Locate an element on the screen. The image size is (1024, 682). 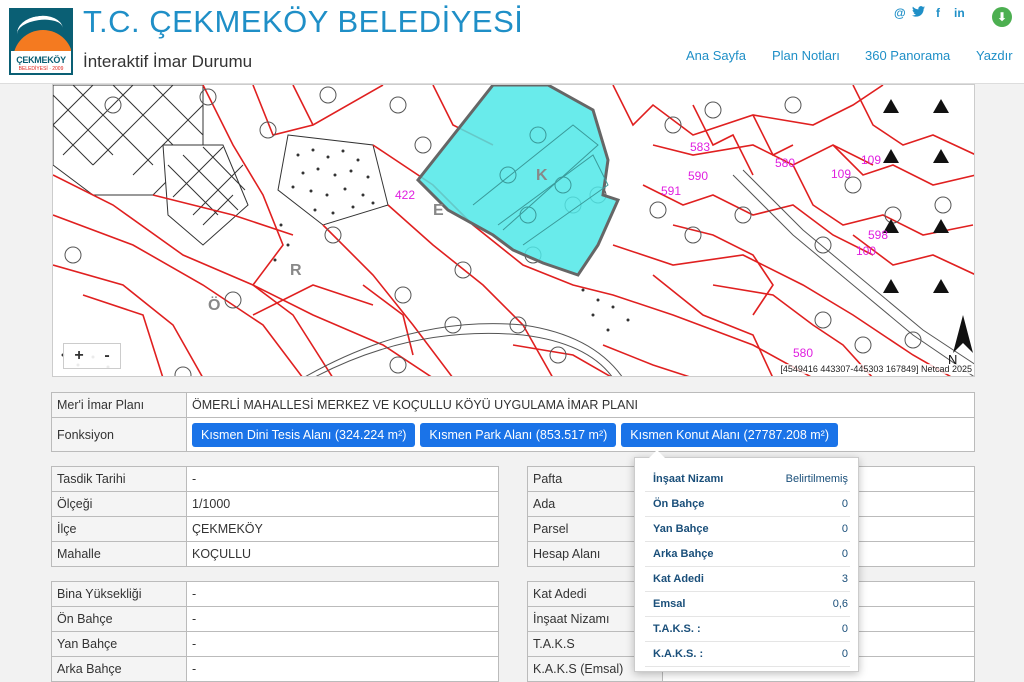
popup-row: T.A.K.S. :0 is located at coordinates (747, 629).